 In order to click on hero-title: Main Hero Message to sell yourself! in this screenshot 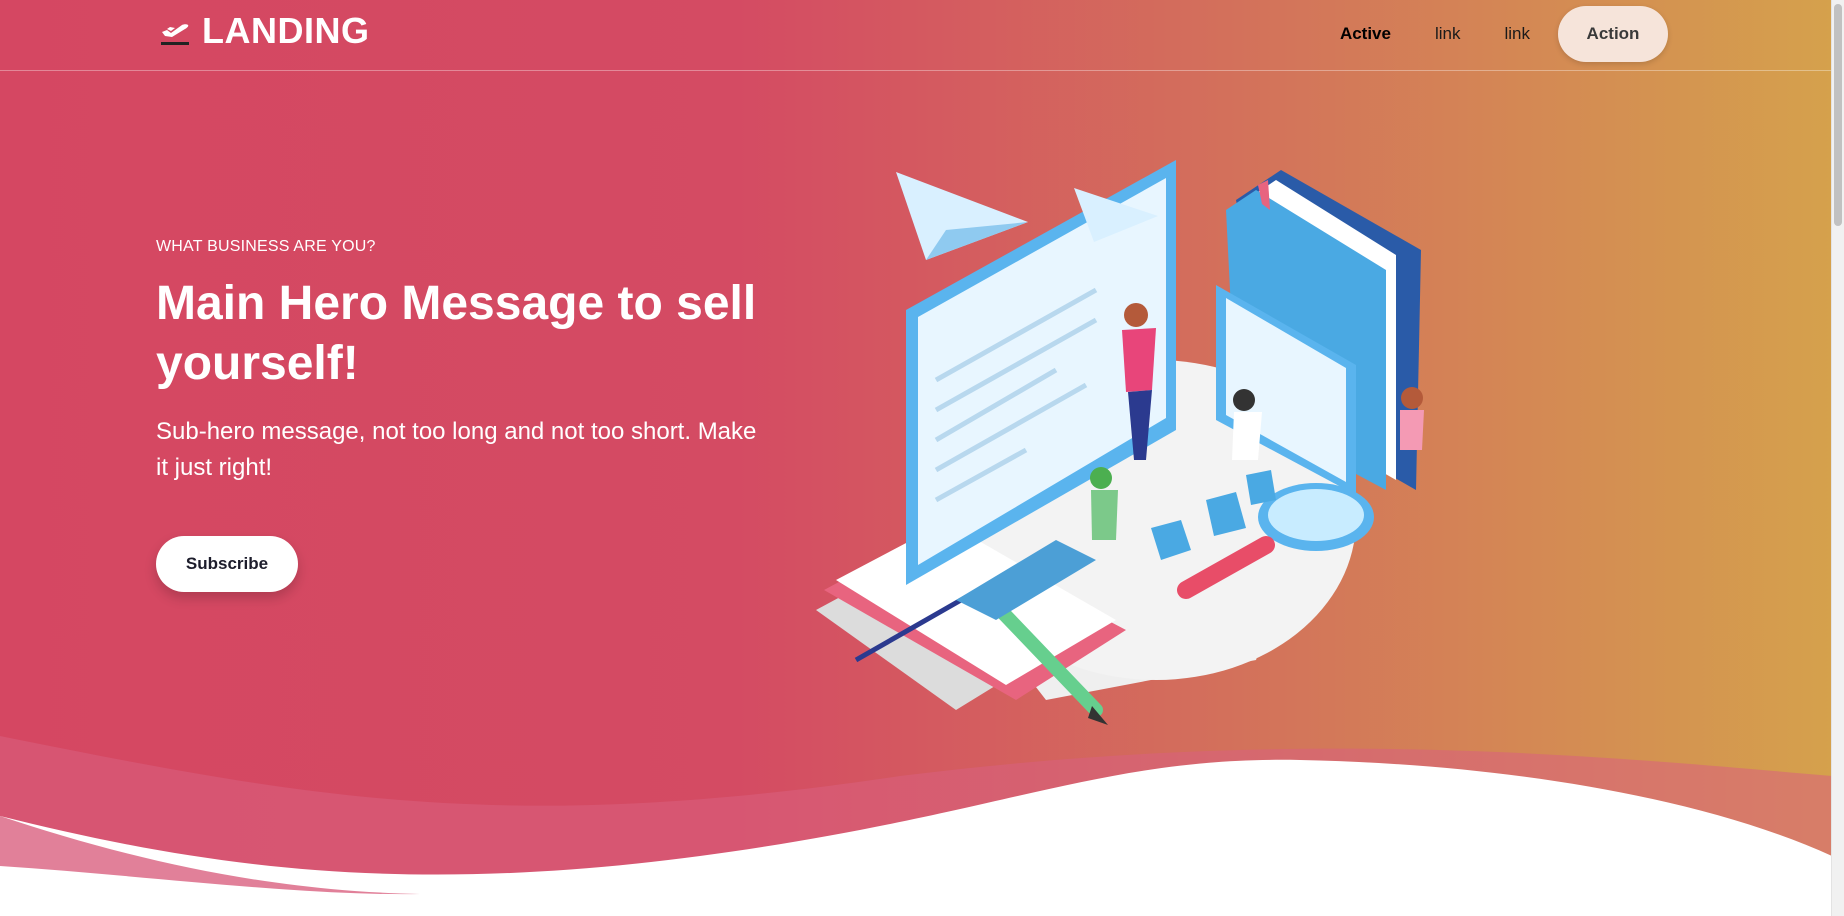, I will do `click(456, 333)`.